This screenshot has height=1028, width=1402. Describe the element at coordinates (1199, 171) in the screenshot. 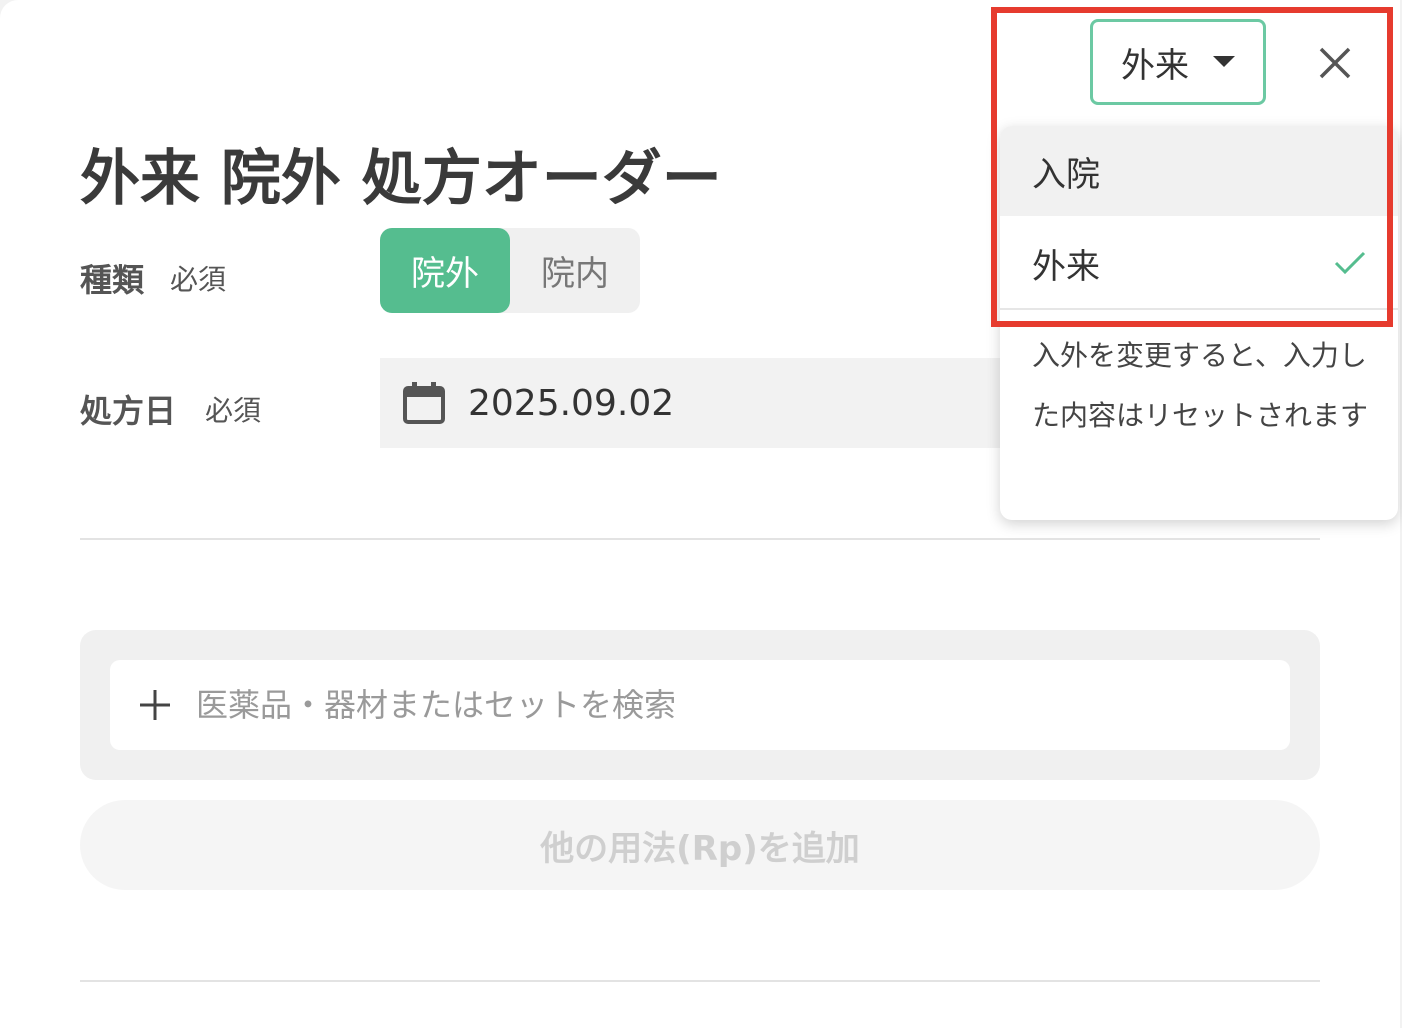

I see `menu-item-inpatient: 入院` at that location.